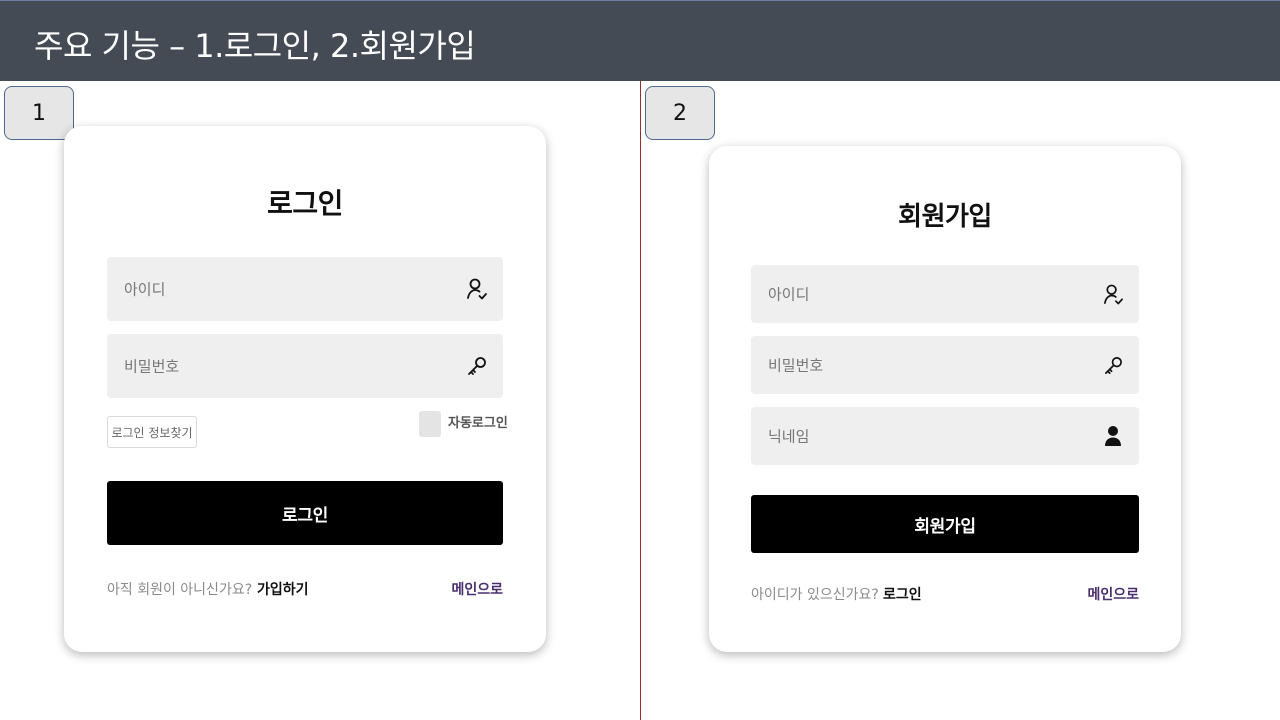 Image resolution: width=1280 pixels, height=720 pixels. What do you see at coordinates (945, 217) in the screenshot?
I see `signup-title: 회원가입` at bounding box center [945, 217].